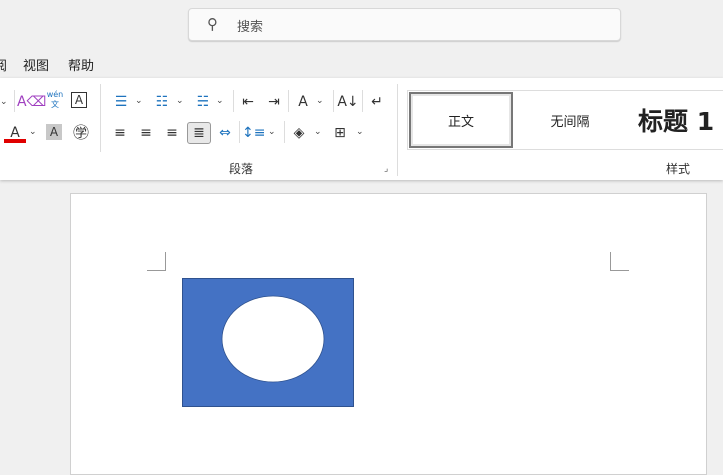 Image resolution: width=723 pixels, height=475 pixels. What do you see at coordinates (303, 102) in the screenshot?
I see `text-direction-icon: A` at bounding box center [303, 102].